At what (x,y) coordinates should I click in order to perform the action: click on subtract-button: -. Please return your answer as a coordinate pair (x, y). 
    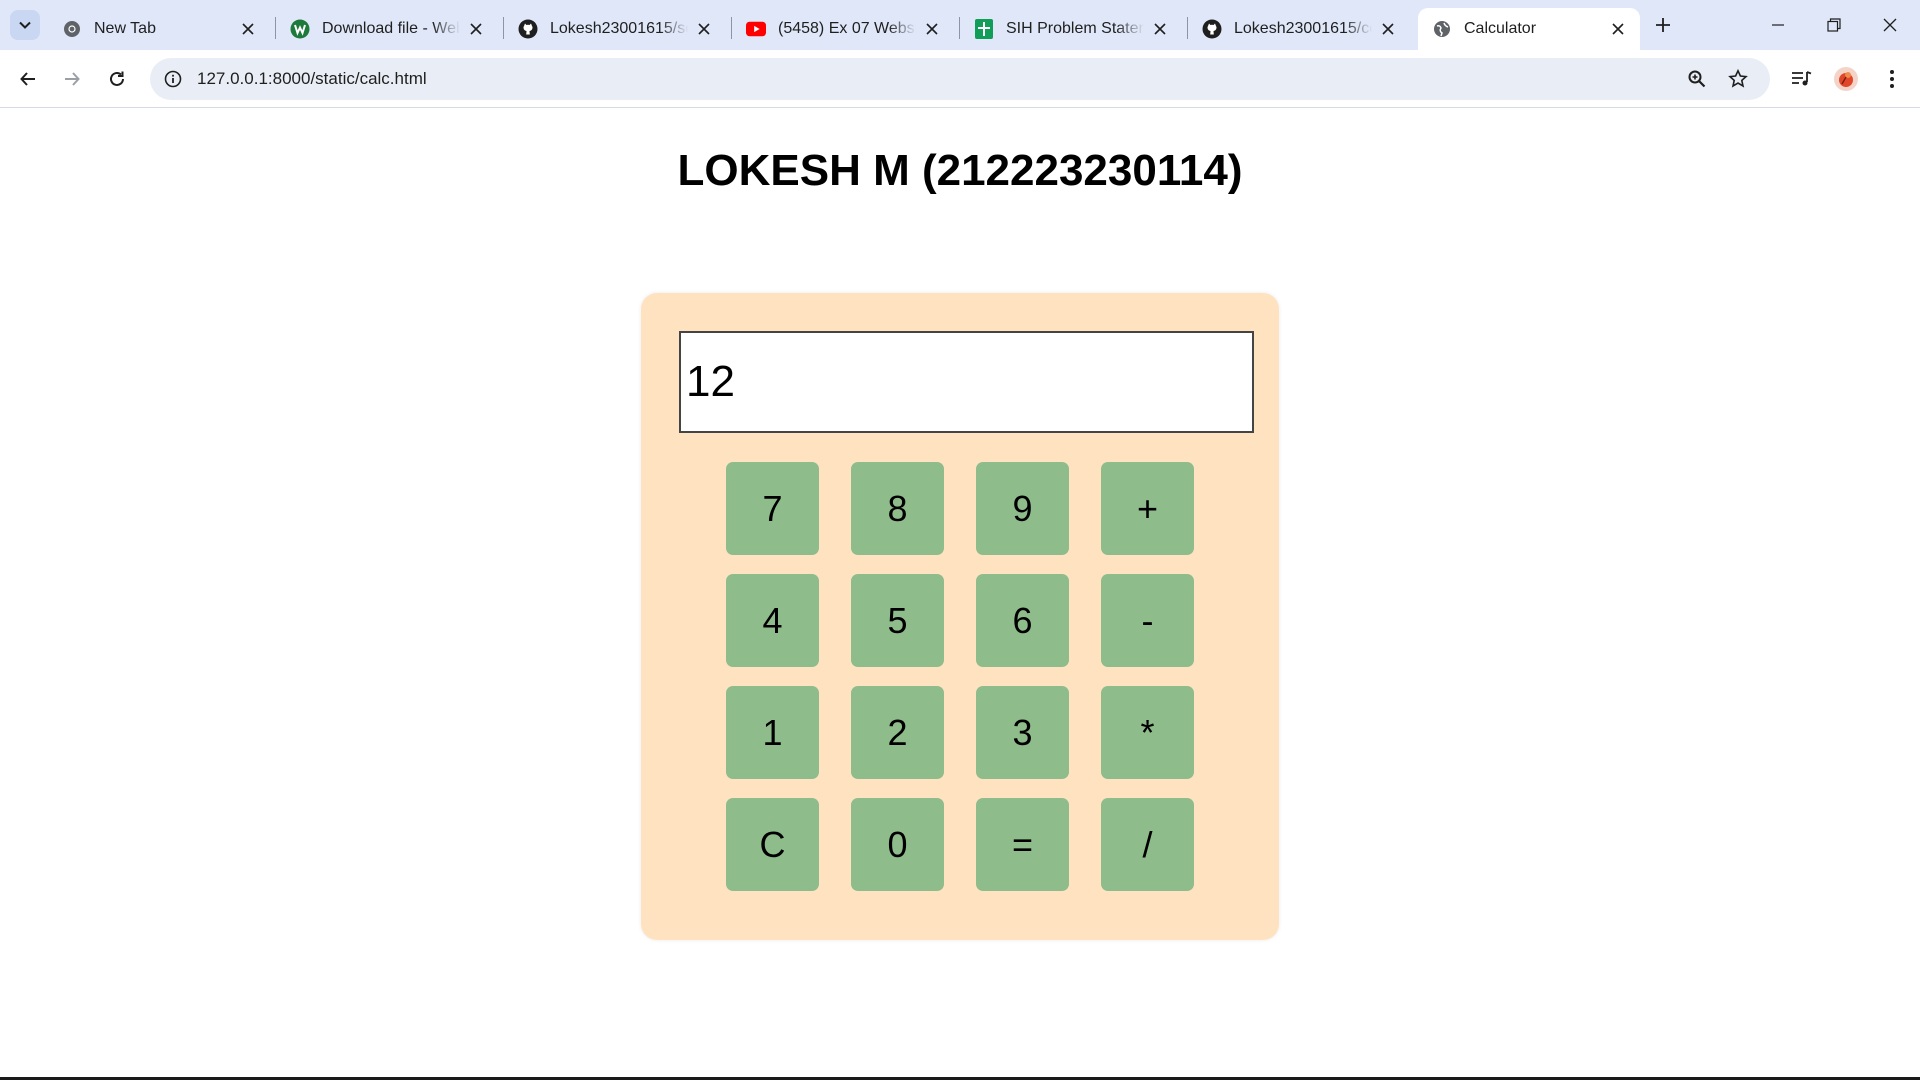
    Looking at the image, I should click on (1147, 620).